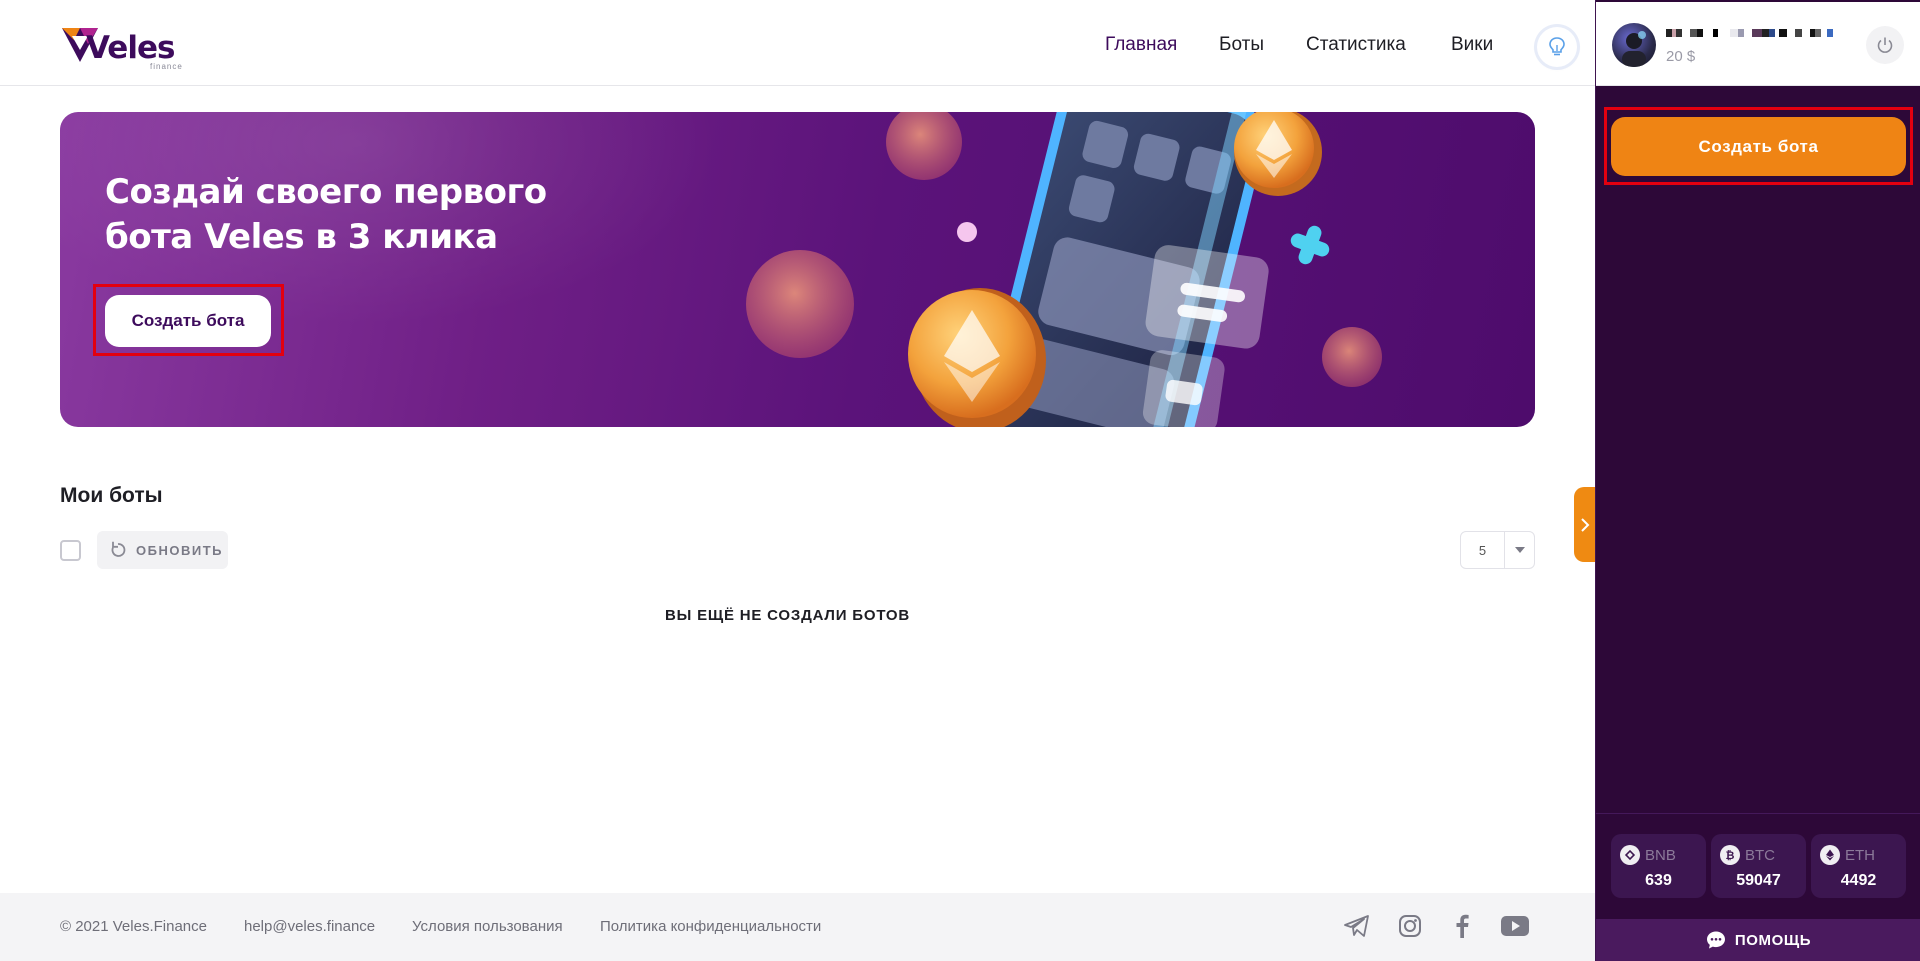 This screenshot has width=1920, height=961. What do you see at coordinates (133, 926) in the screenshot?
I see `footer-copyright: © 2021 Veles.Finance` at bounding box center [133, 926].